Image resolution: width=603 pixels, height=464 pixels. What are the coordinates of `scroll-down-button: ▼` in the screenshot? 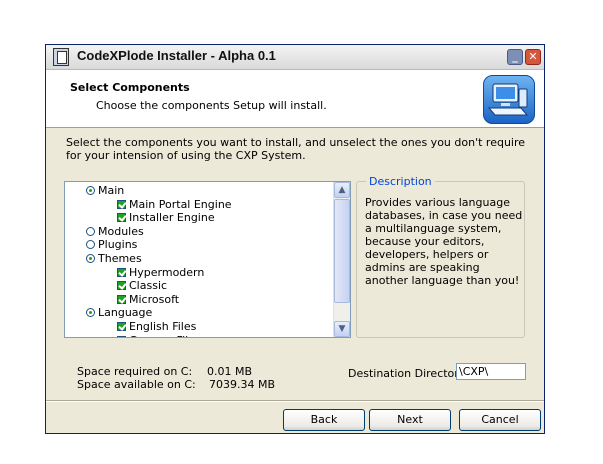 It's located at (342, 329).